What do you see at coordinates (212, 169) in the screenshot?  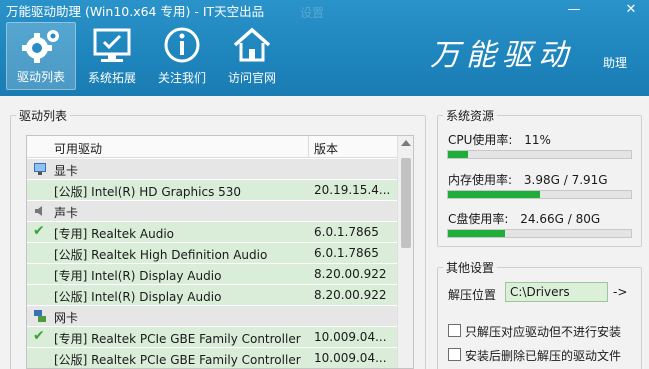 I see `category-row: 显卡` at bounding box center [212, 169].